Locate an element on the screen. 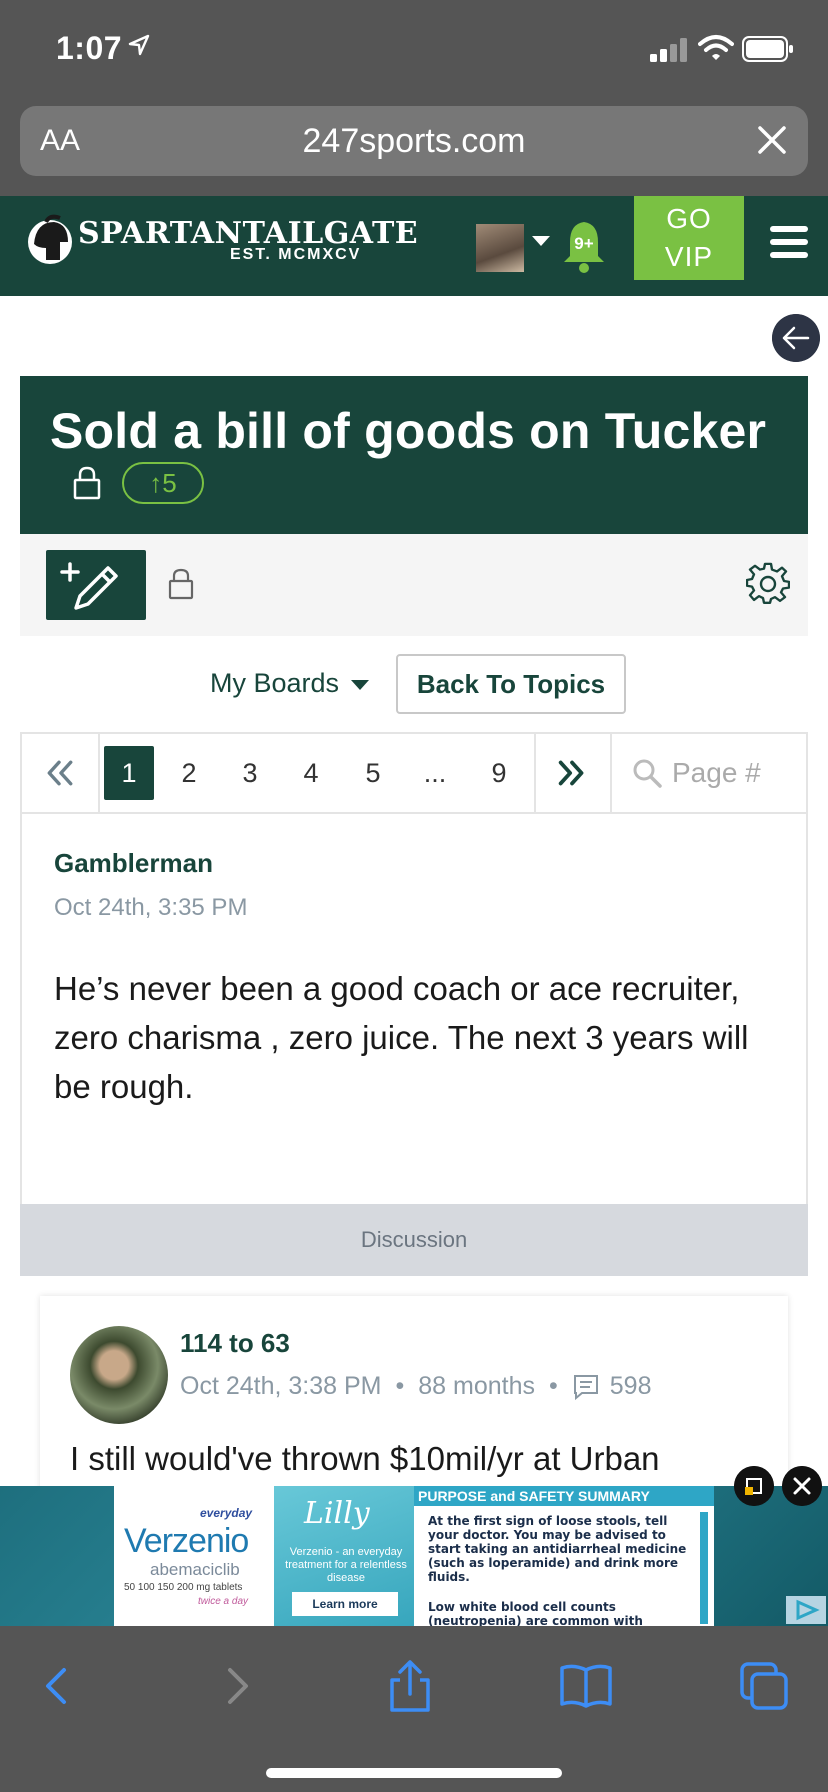  ad-pip-icon is located at coordinates (754, 1486).